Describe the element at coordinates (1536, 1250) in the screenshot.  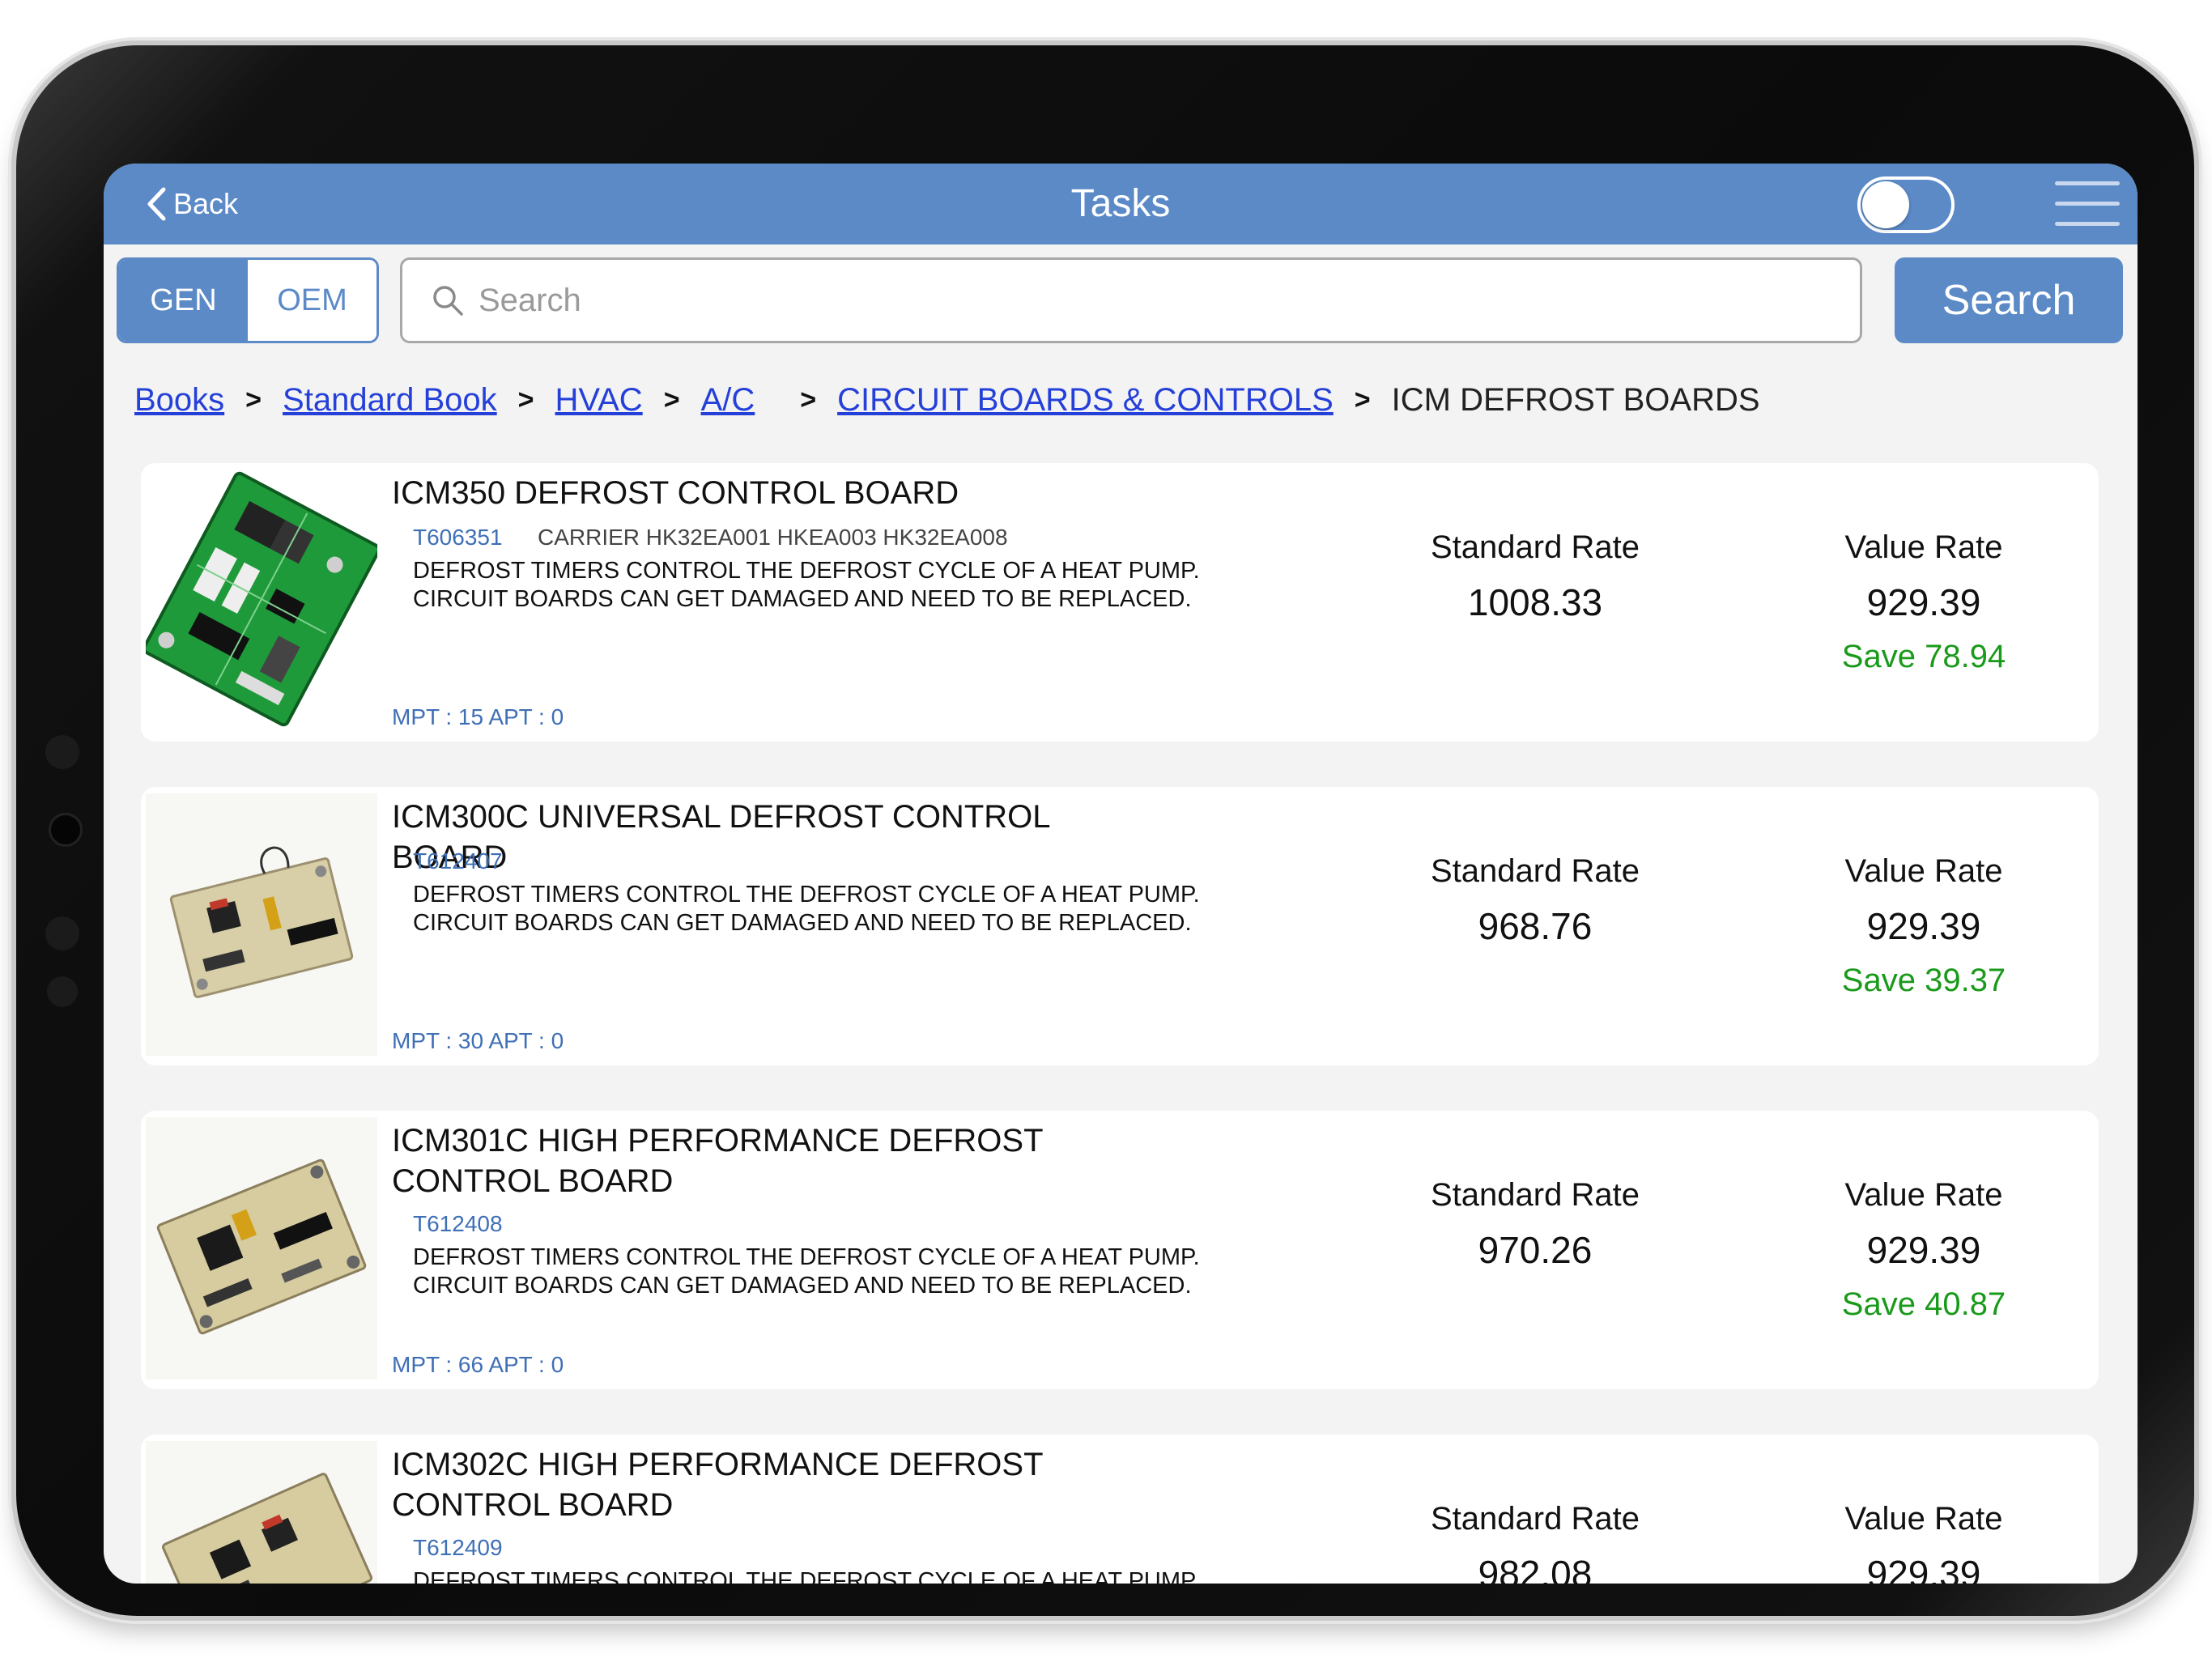
I see `standard-rate-value: 970.26` at that location.